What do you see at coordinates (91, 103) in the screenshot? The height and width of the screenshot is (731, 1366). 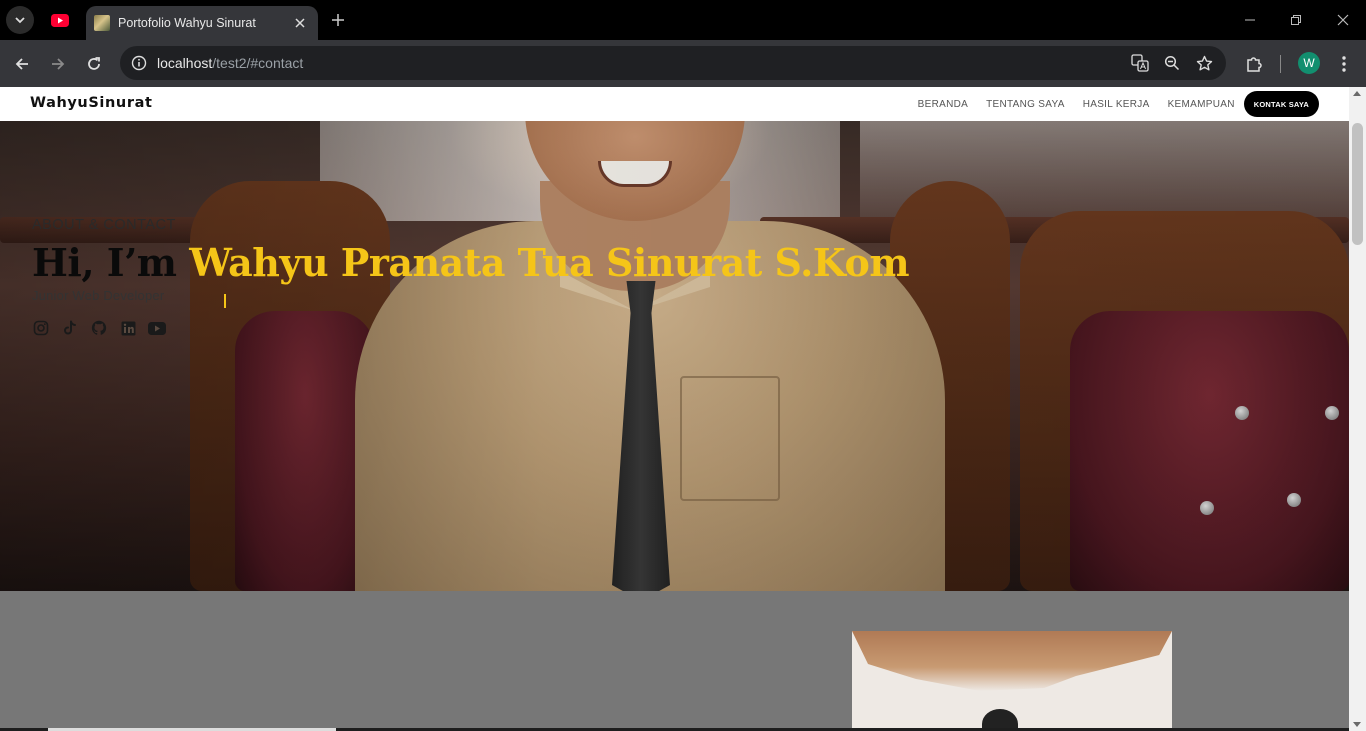 I see `site-logo: WahyuSinurat` at bounding box center [91, 103].